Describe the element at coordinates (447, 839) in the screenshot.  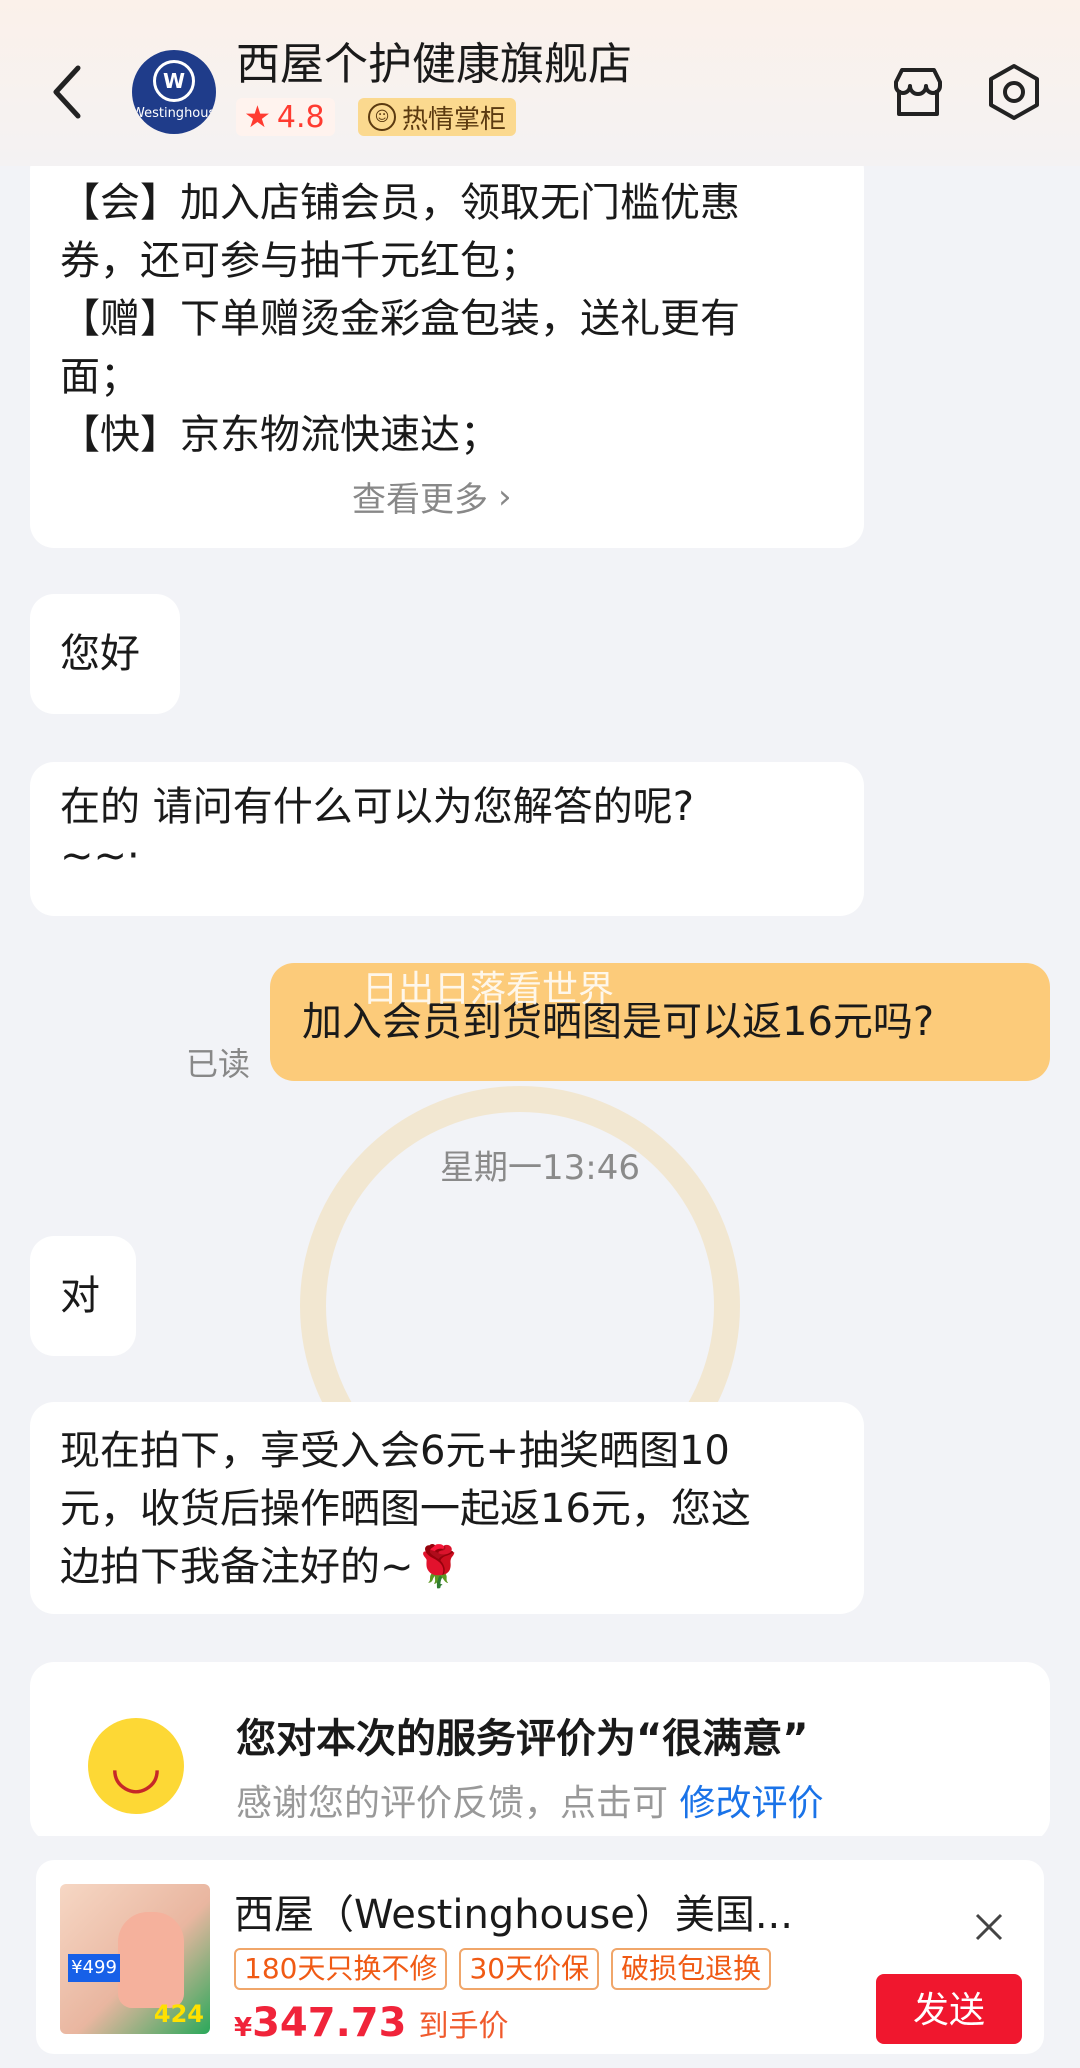
I see `message-reply-1: 在的 请问有什么可以为您解答的呢? ~~·` at that location.